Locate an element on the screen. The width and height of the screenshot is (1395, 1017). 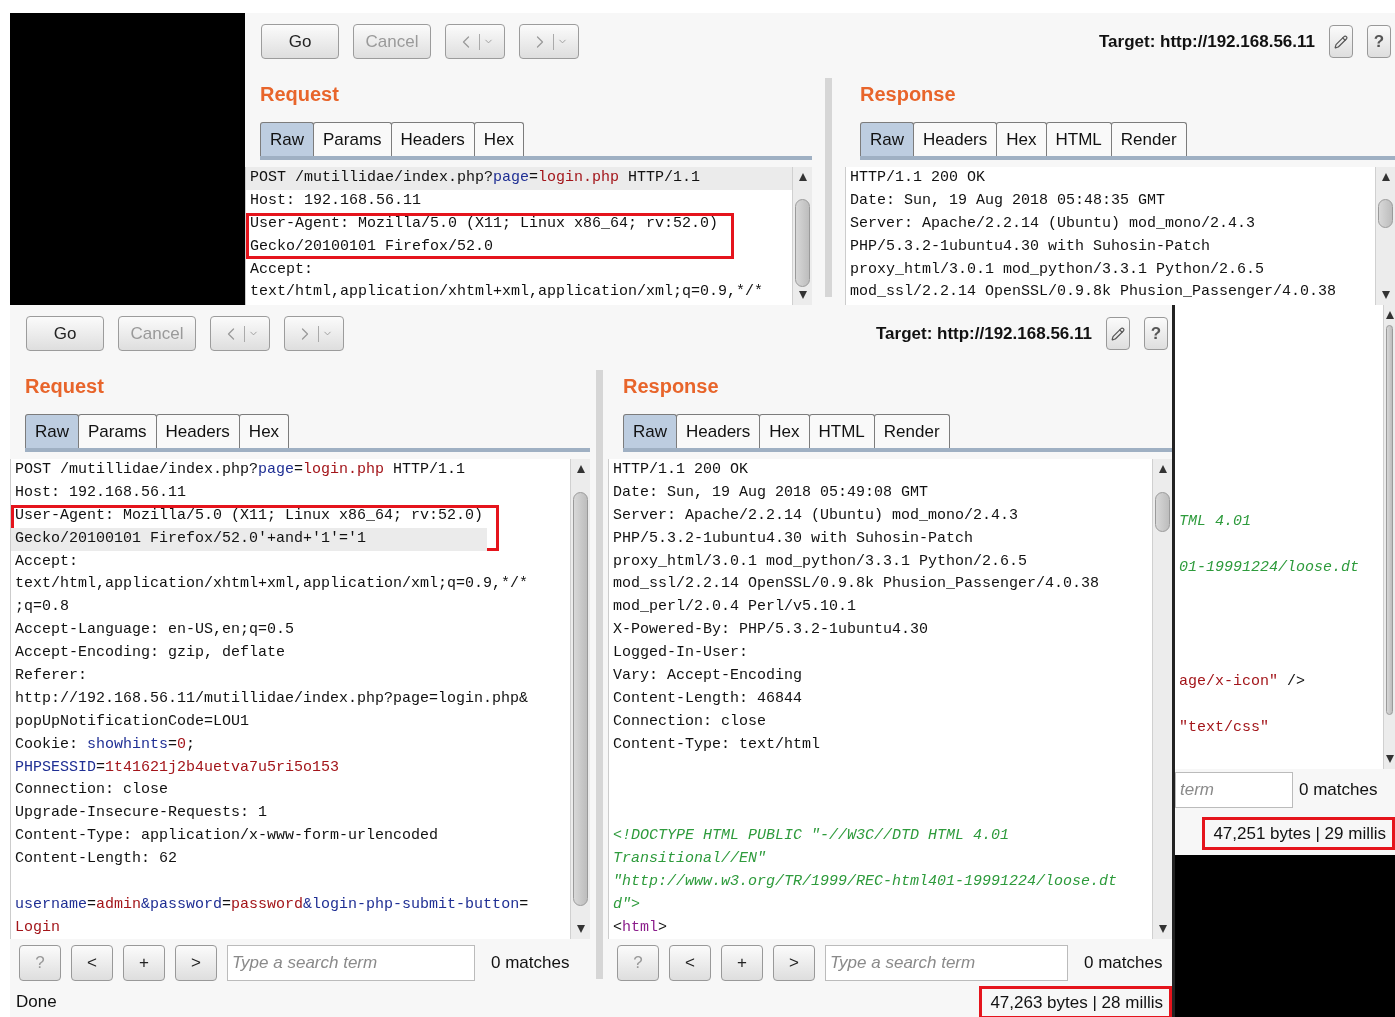
code-line: <!DOCTYPE HTML PUBLIC "-//W3C//DTD HTML 4.01 is located at coordinates (811, 836).